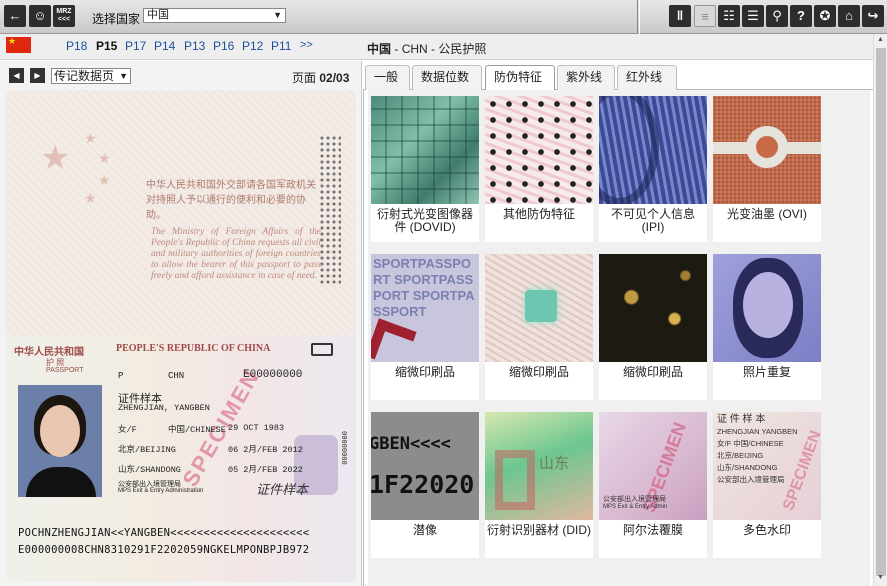 The image size is (887, 586). I want to click on passport-header-en: PEOPLE'S REPUBLIC OF CHINA, so click(193, 348).